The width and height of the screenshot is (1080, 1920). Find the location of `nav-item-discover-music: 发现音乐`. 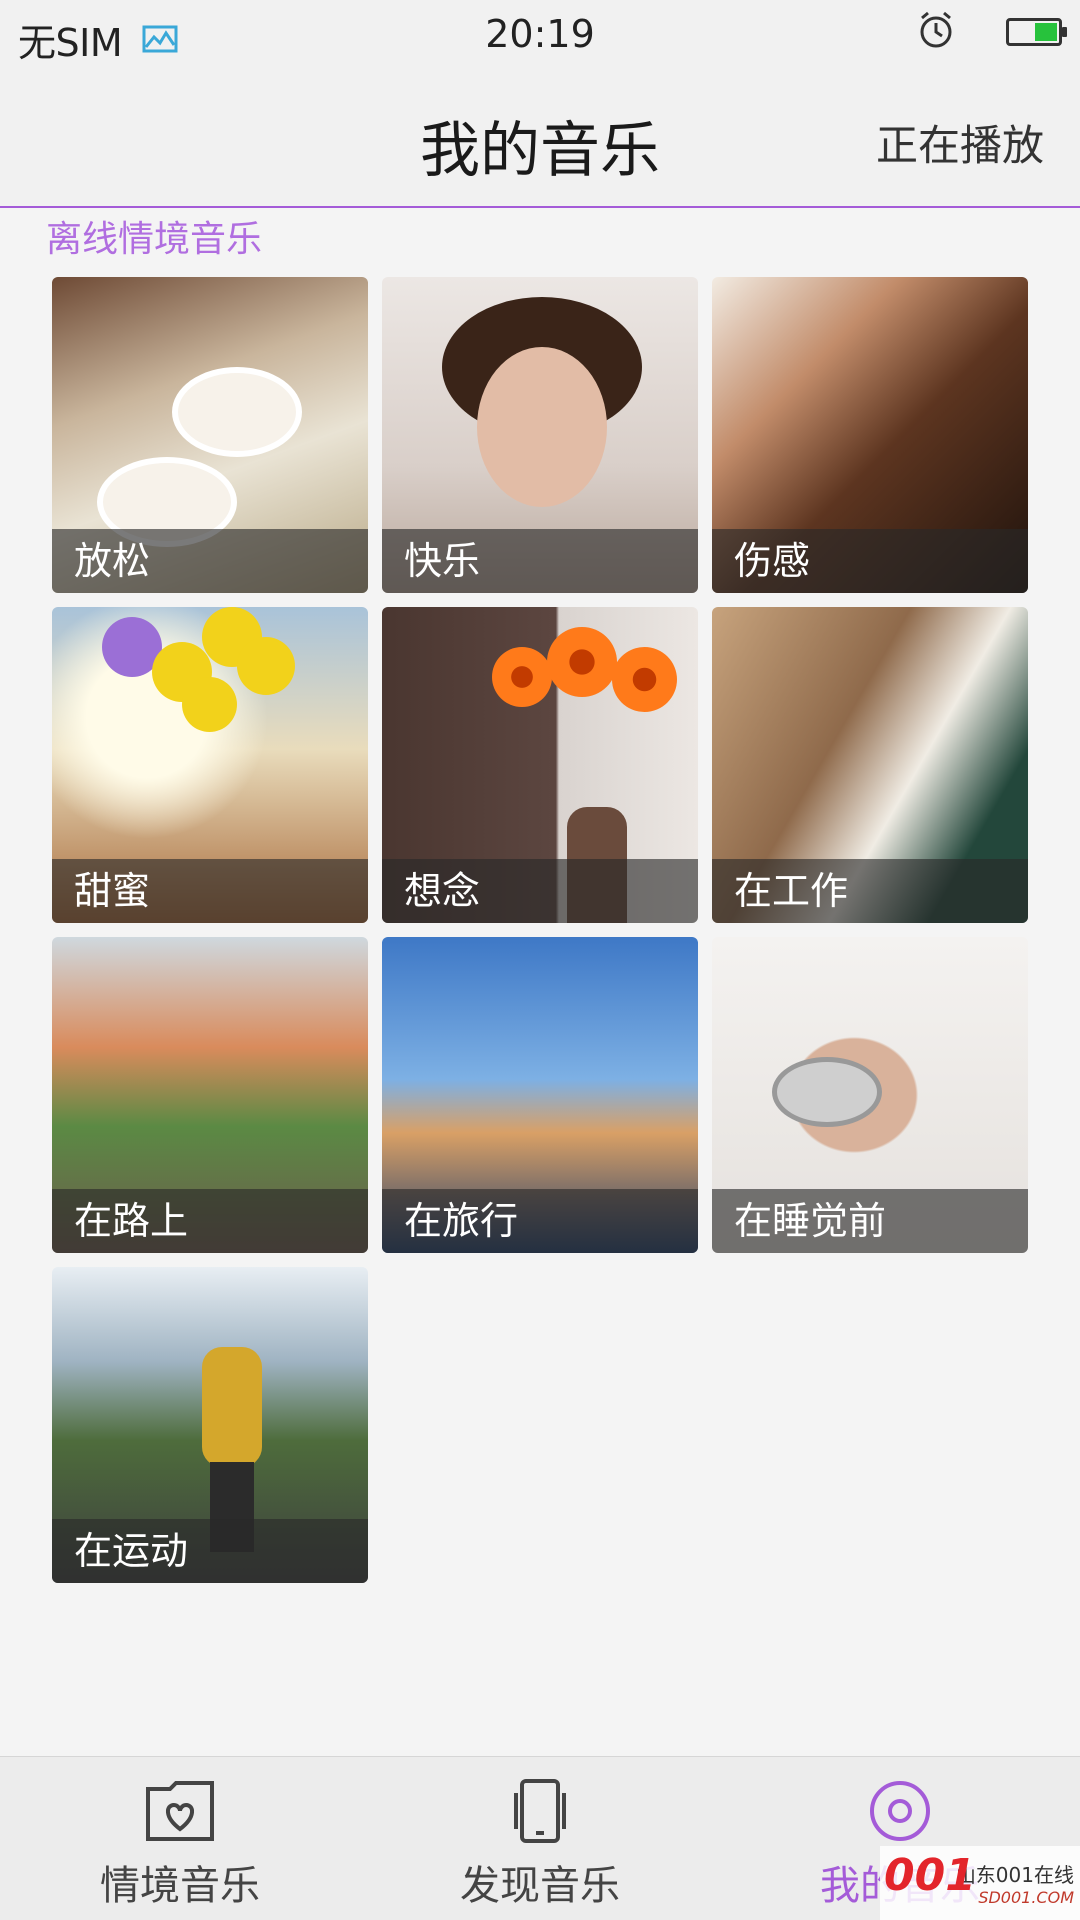

nav-item-discover-music: 发现音乐 is located at coordinates (540, 1838).